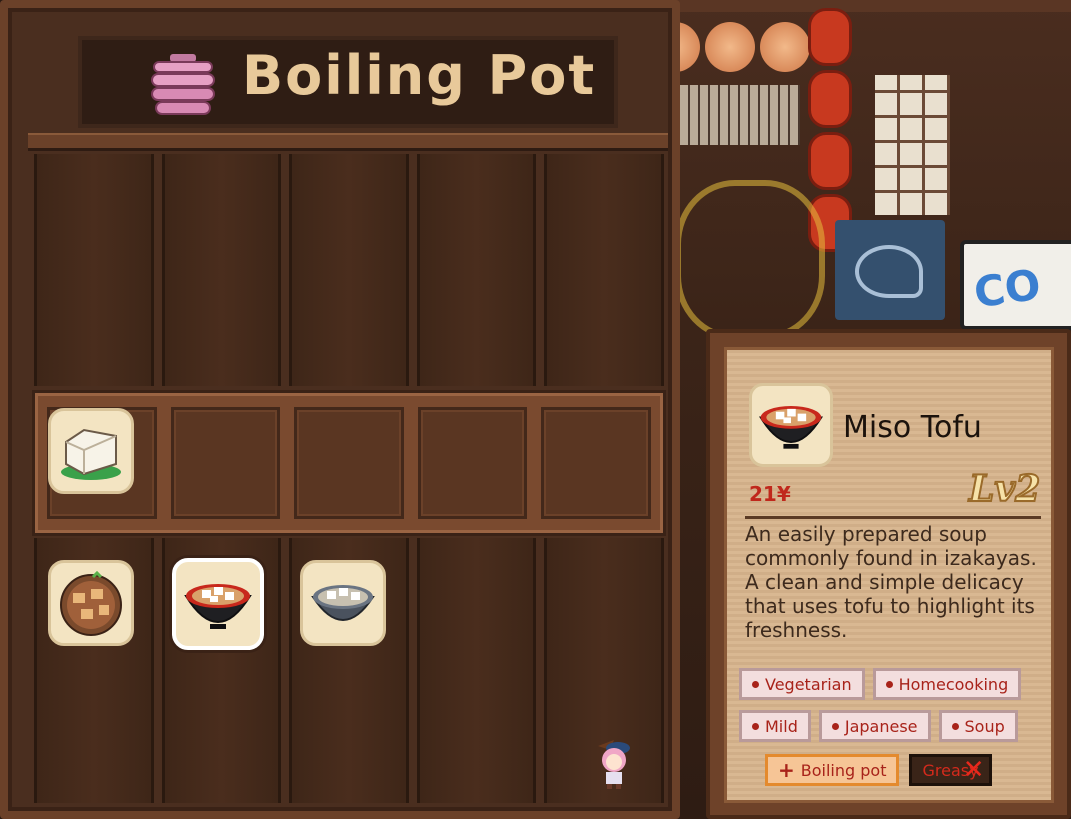 The height and width of the screenshot is (819, 1071). I want to click on braised-tofu-dish, so click(91, 603).